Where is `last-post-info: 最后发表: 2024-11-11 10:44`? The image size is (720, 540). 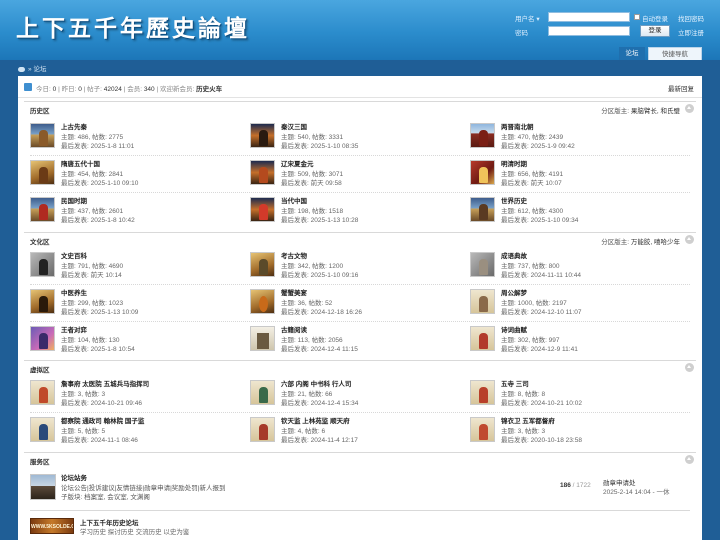
last-post-info: 最后发表: 2024-11-11 10:44 is located at coordinates (541, 274).